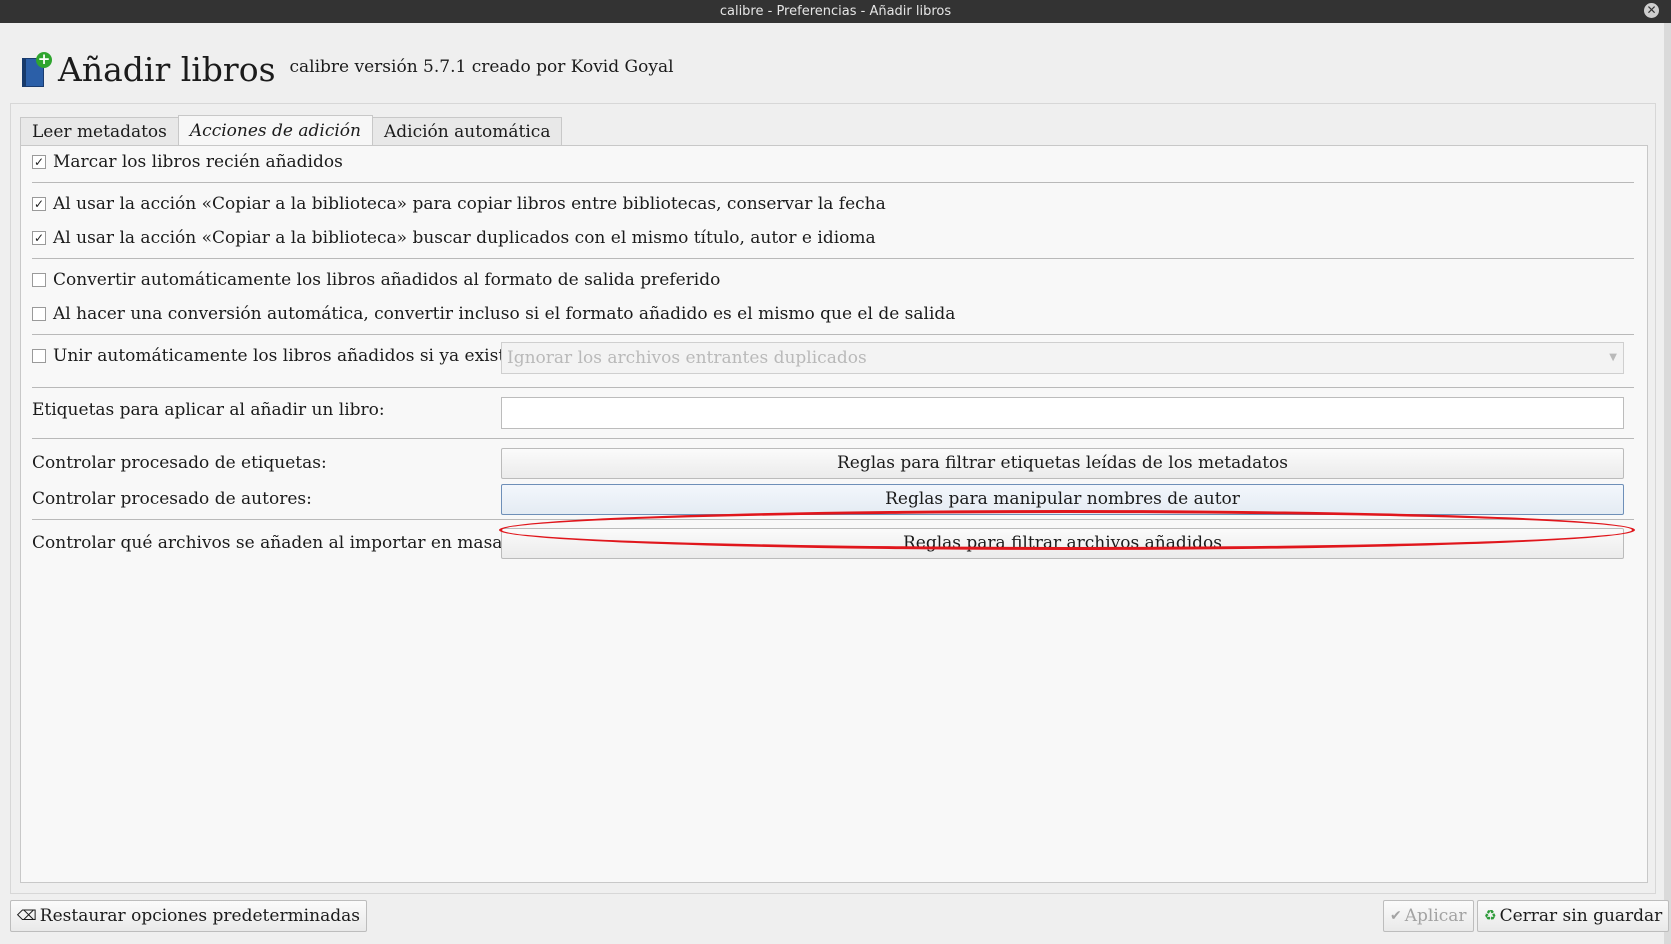  Describe the element at coordinates (1062, 499) in the screenshot. I see `author-rules-button: Reglas para manipular nombres de autor` at that location.